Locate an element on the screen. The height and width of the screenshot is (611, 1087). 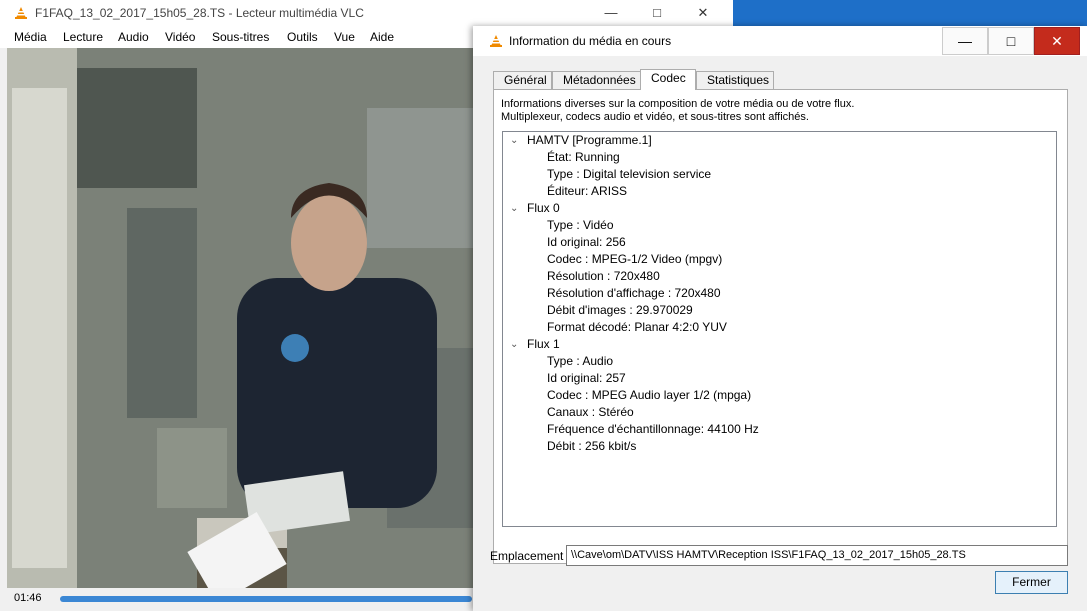
dialog-maximize-button: □ is located at coordinates (1011, 41).